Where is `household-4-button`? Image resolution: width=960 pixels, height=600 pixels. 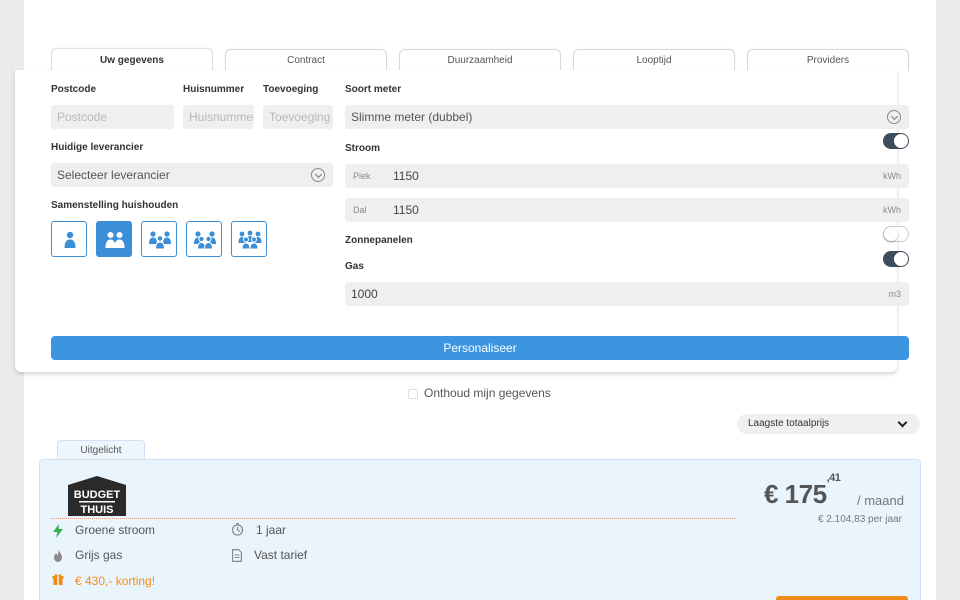
household-4-button is located at coordinates (204, 239).